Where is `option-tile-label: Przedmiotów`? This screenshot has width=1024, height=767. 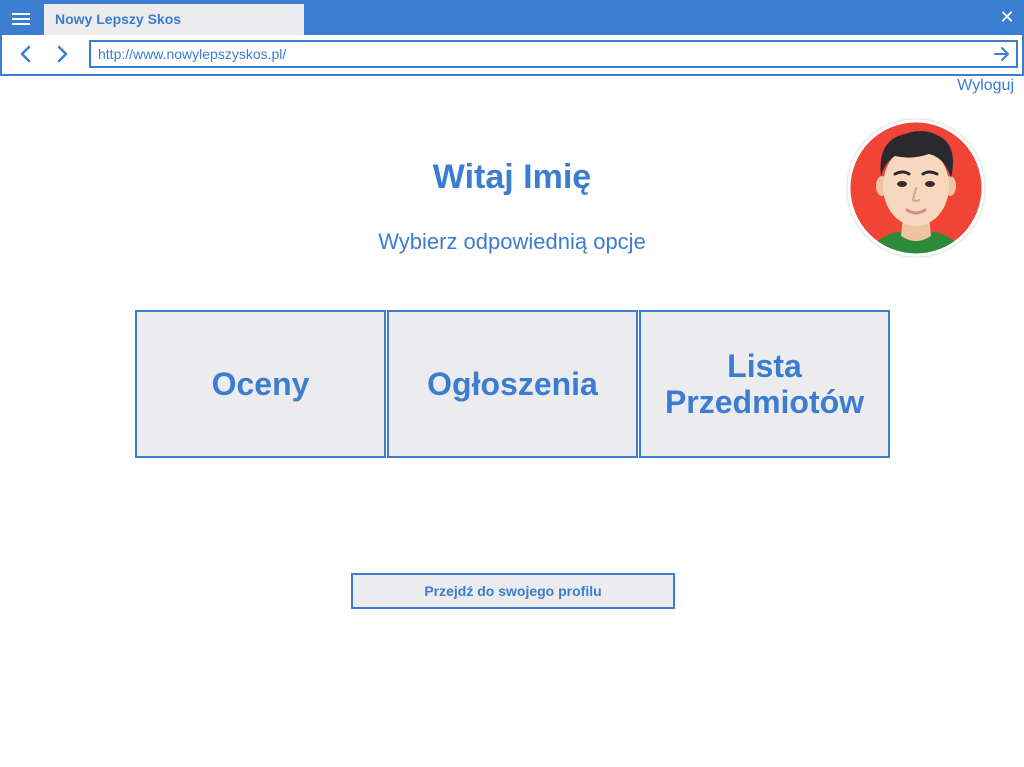
option-tile-label: Przedmiotów is located at coordinates (764, 402).